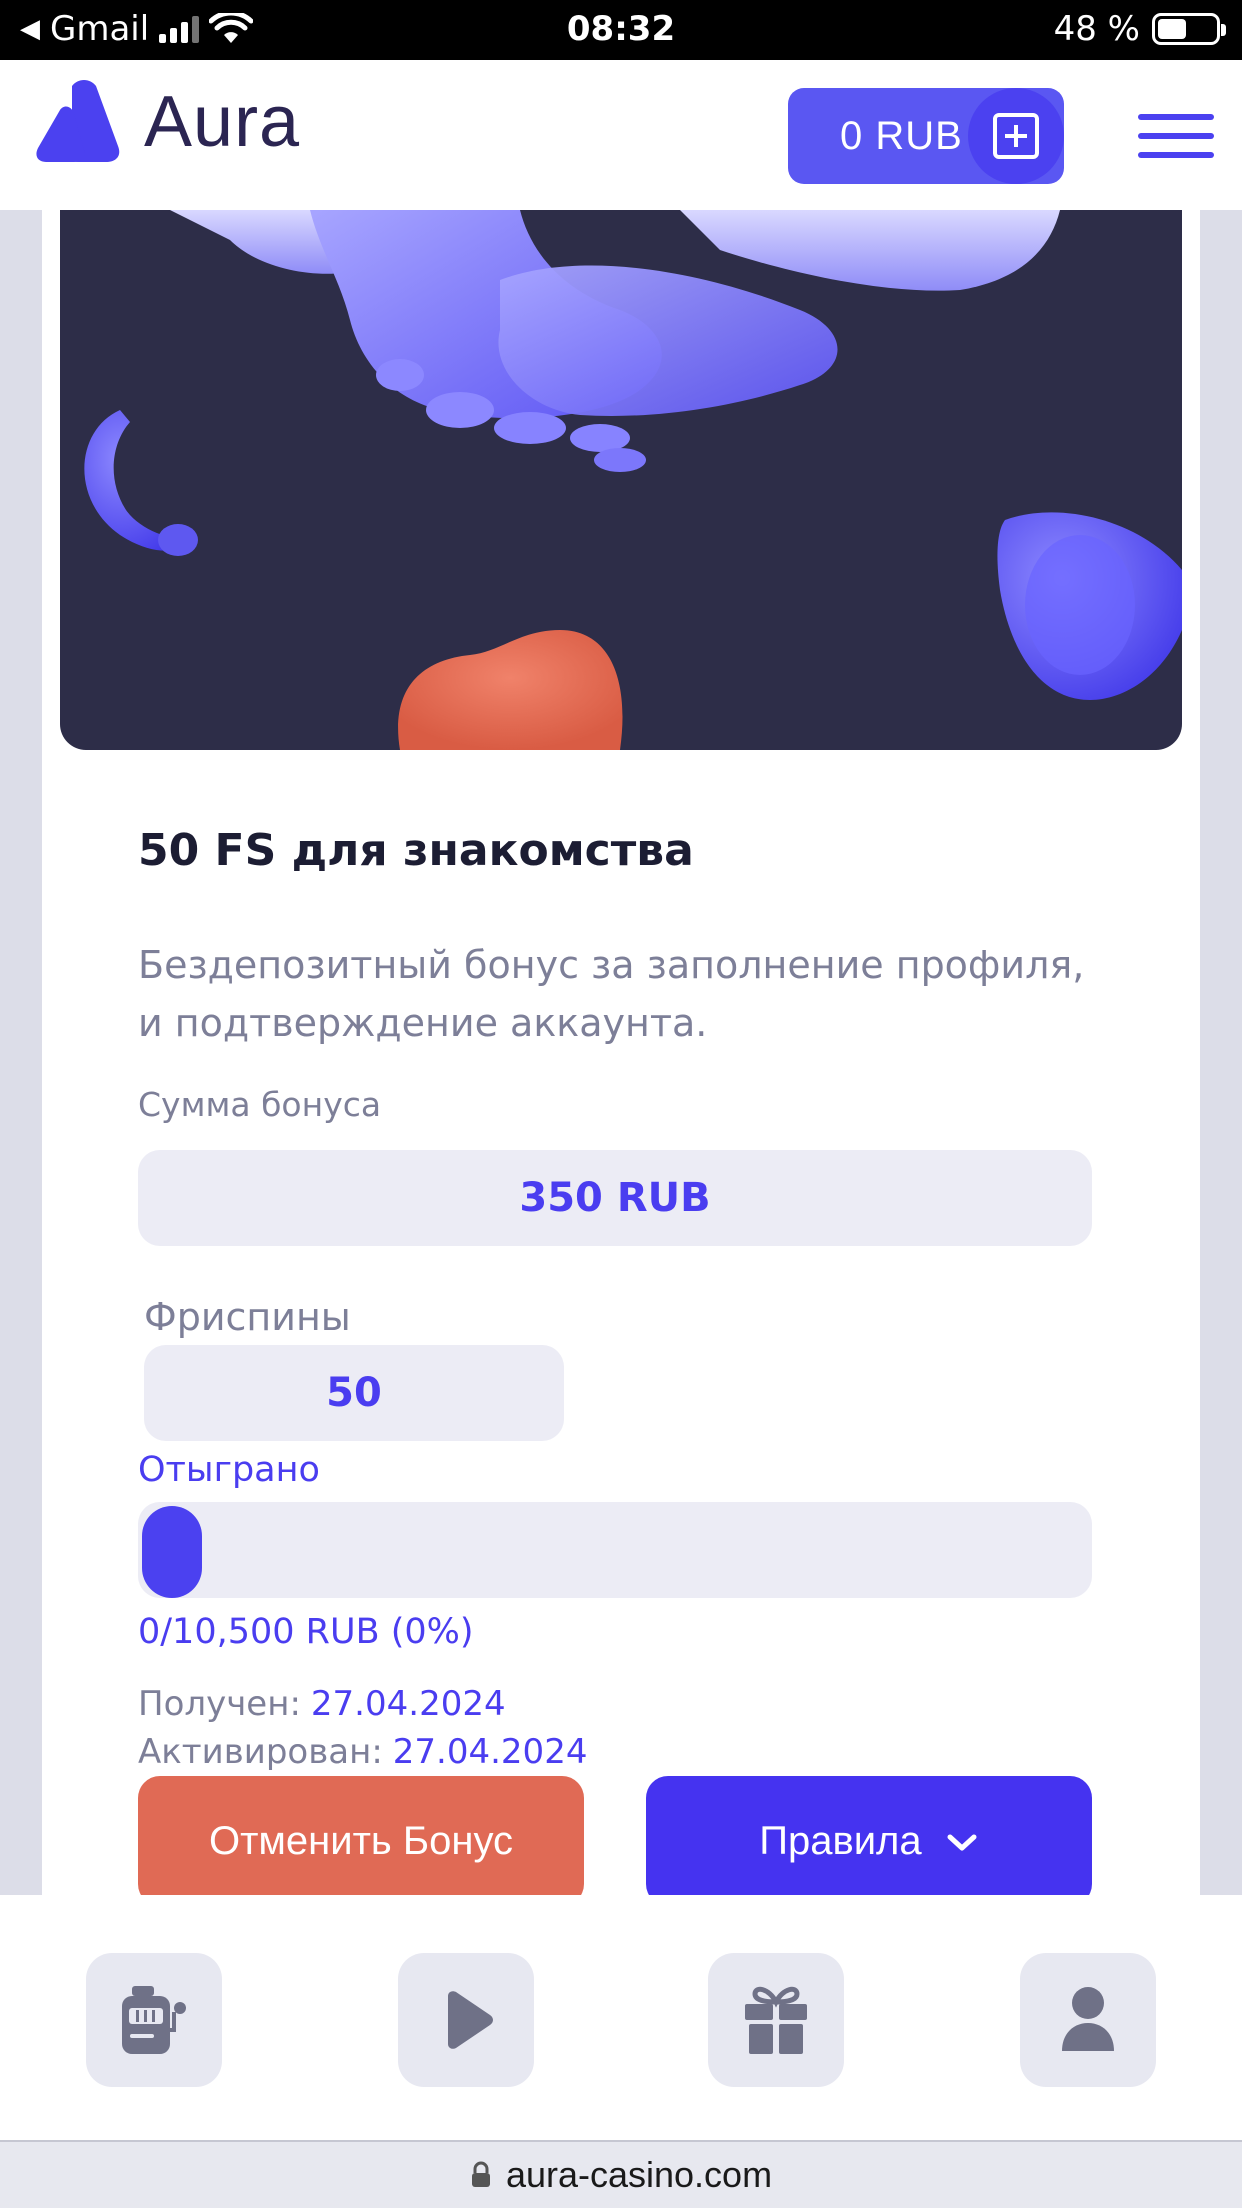 Image resolution: width=1242 pixels, height=2208 pixels. I want to click on app-header: Aura 0 RUB, so click(621, 135).